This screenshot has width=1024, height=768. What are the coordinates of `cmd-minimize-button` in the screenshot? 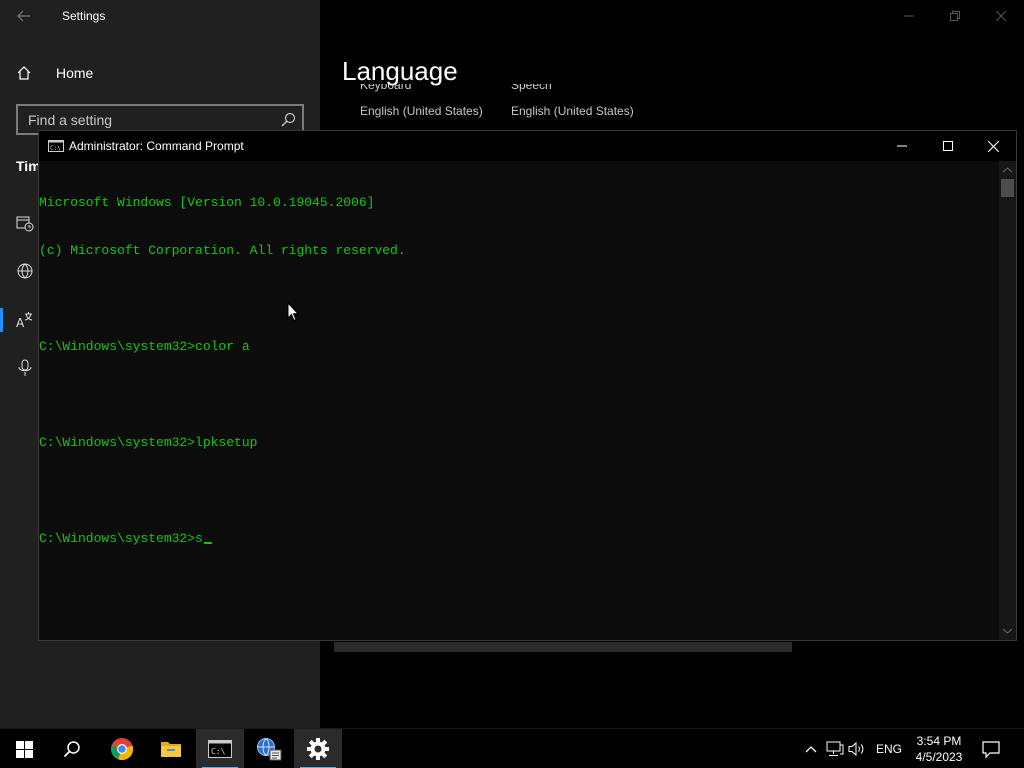 It's located at (902, 146).